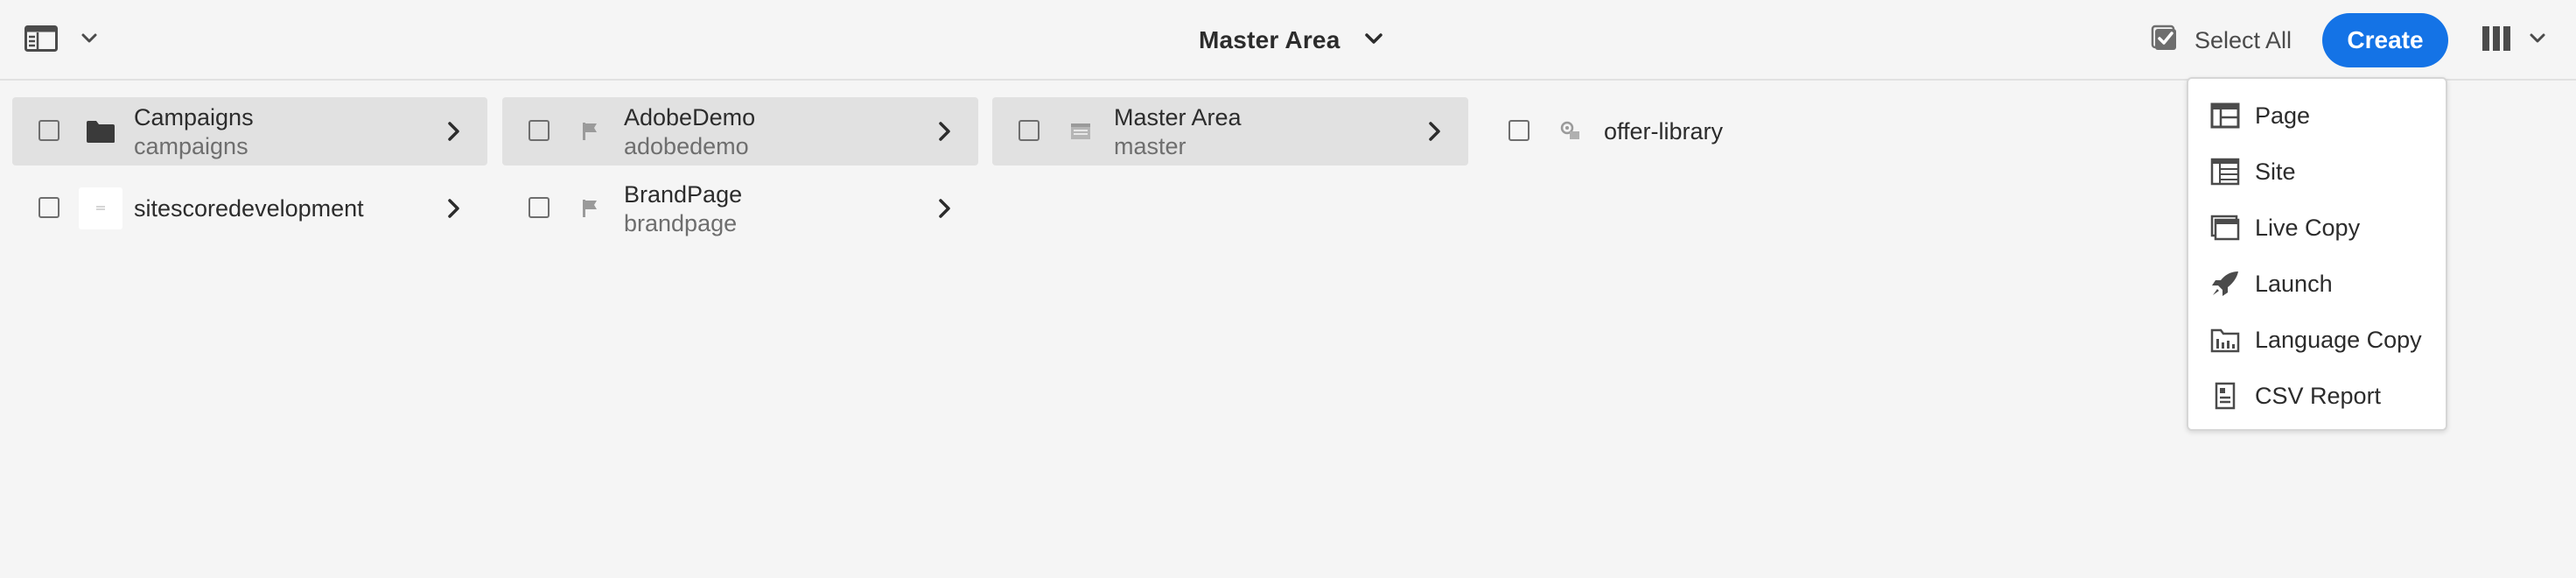 Image resolution: width=2576 pixels, height=578 pixels. Describe the element at coordinates (1150, 146) in the screenshot. I see `item-subtitle: master` at that location.